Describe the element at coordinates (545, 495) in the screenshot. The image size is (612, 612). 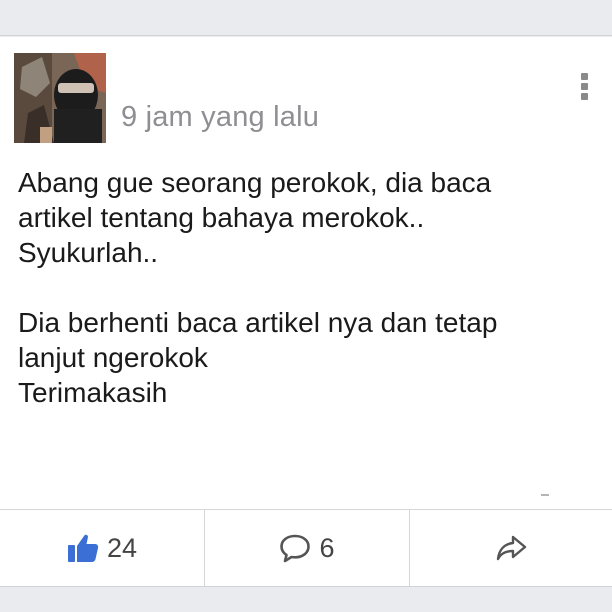
I see `divider-mark` at that location.